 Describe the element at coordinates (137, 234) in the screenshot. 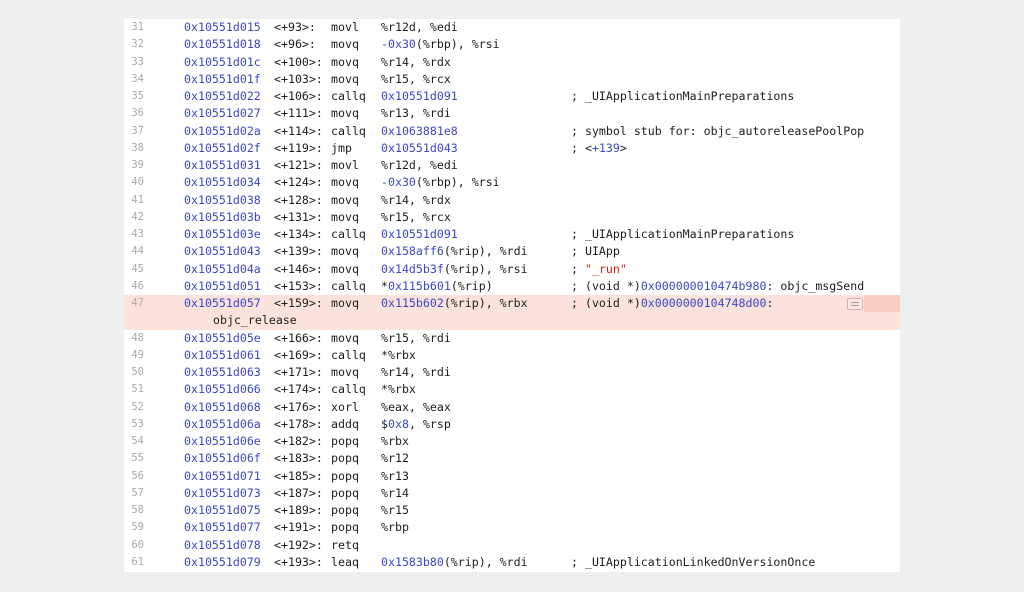

I see `line-number: 43` at that location.